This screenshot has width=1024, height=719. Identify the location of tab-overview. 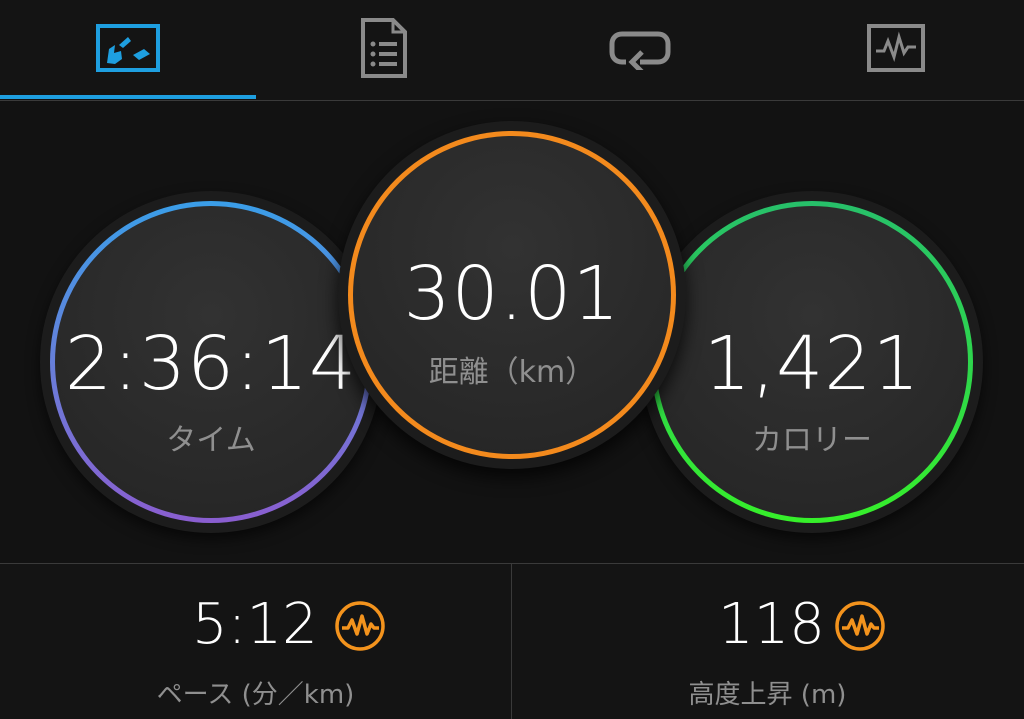
(128, 48).